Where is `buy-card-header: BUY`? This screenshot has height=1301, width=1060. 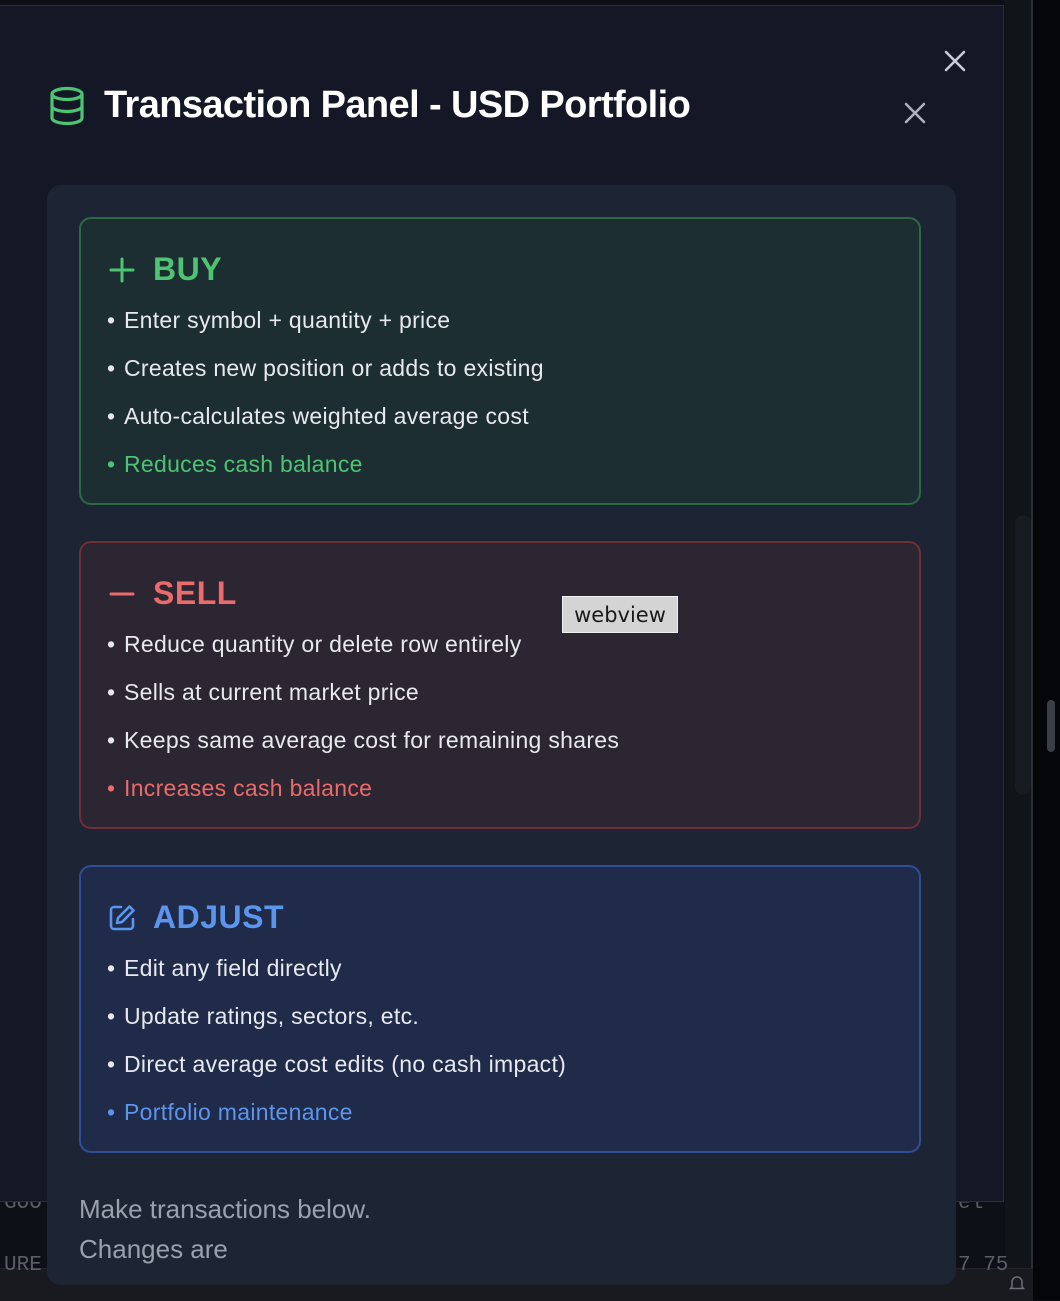 buy-card-header: BUY is located at coordinates (164, 269).